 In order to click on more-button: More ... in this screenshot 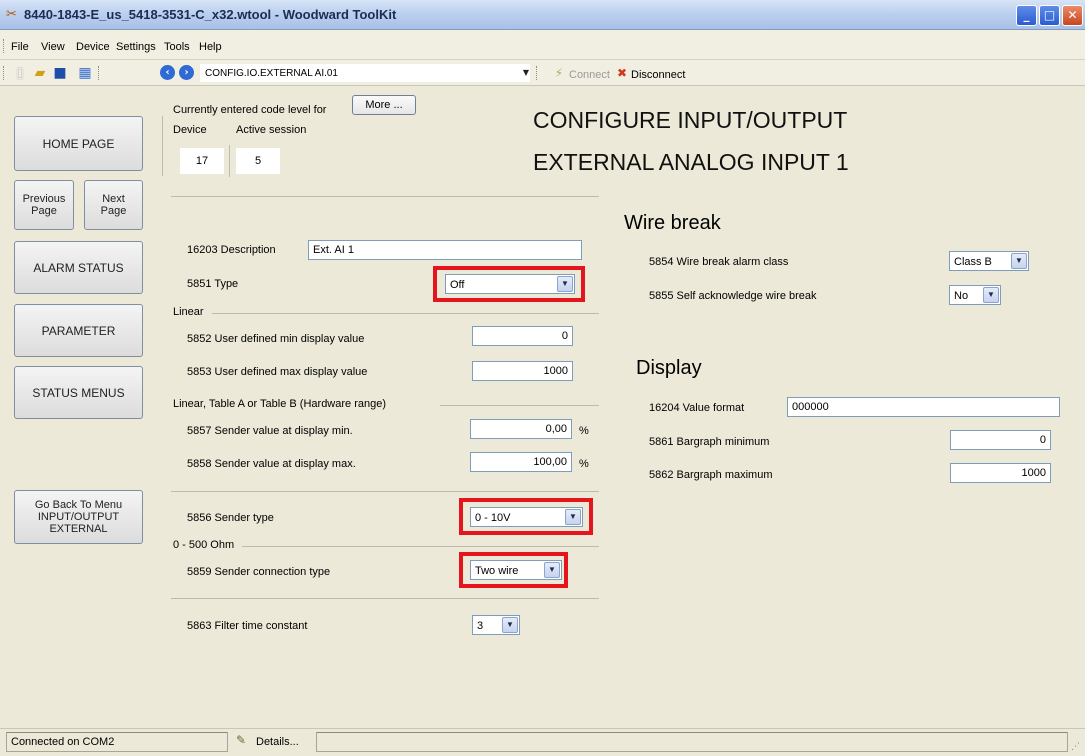, I will do `click(384, 105)`.